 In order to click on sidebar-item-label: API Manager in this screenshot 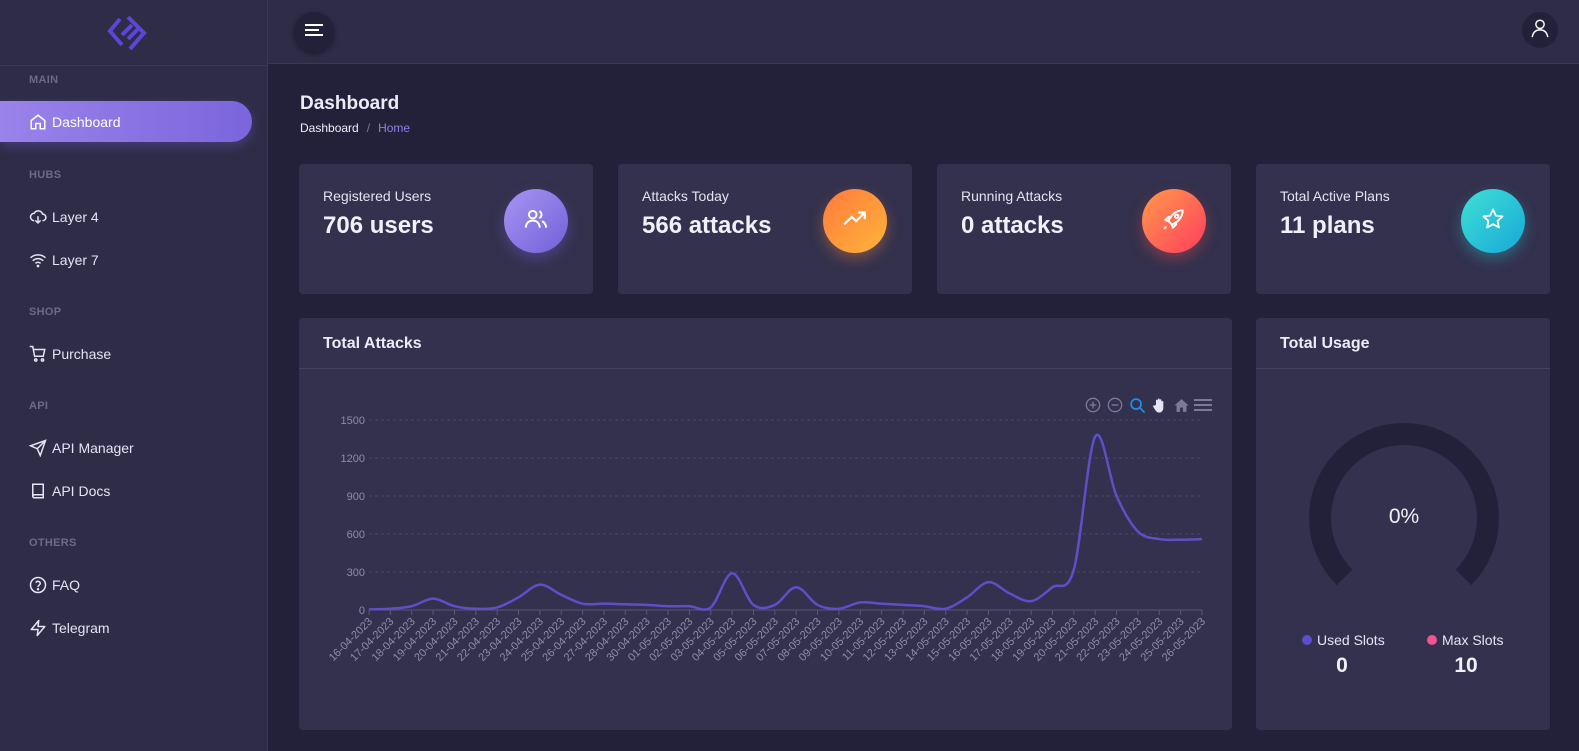, I will do `click(93, 447)`.